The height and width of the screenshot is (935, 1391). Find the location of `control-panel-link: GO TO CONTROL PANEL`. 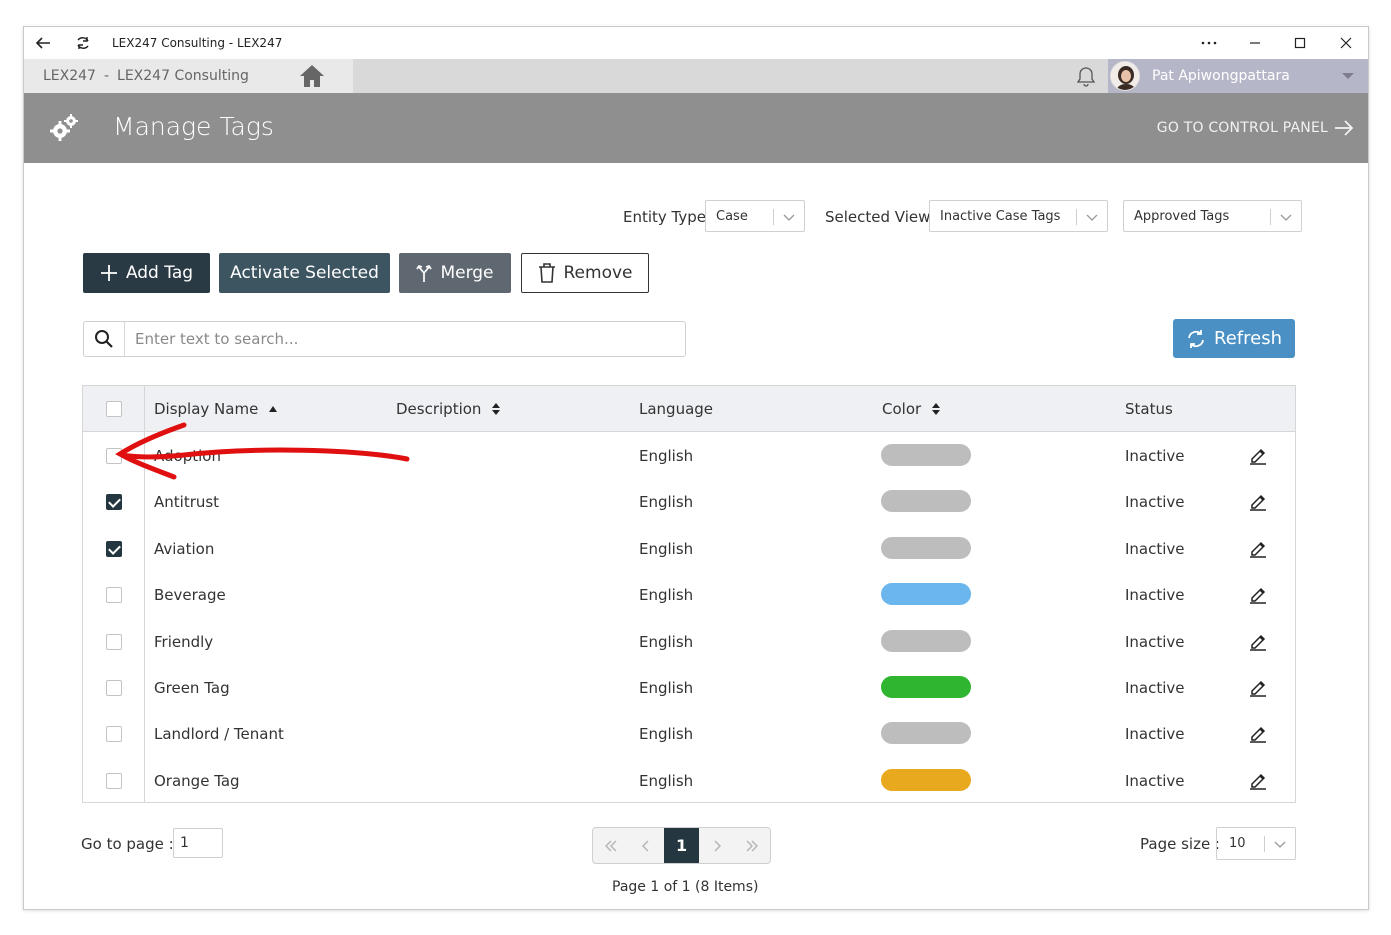

control-panel-link: GO TO CONTROL PANEL is located at coordinates (1255, 128).